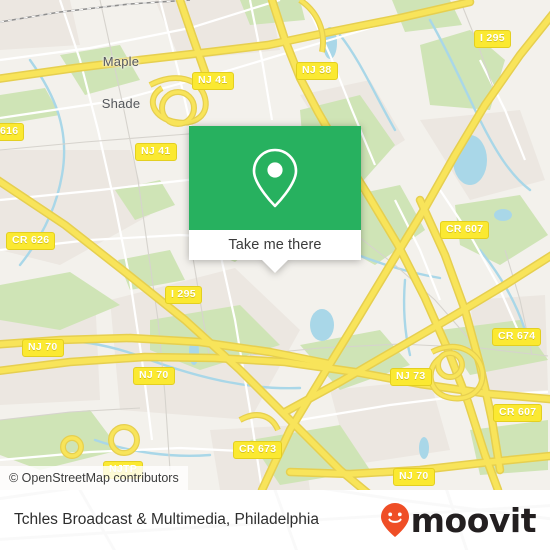 This screenshot has height=550, width=550. Describe the element at coordinates (31, 241) in the screenshot. I see `road-shield: CR 626` at that location.